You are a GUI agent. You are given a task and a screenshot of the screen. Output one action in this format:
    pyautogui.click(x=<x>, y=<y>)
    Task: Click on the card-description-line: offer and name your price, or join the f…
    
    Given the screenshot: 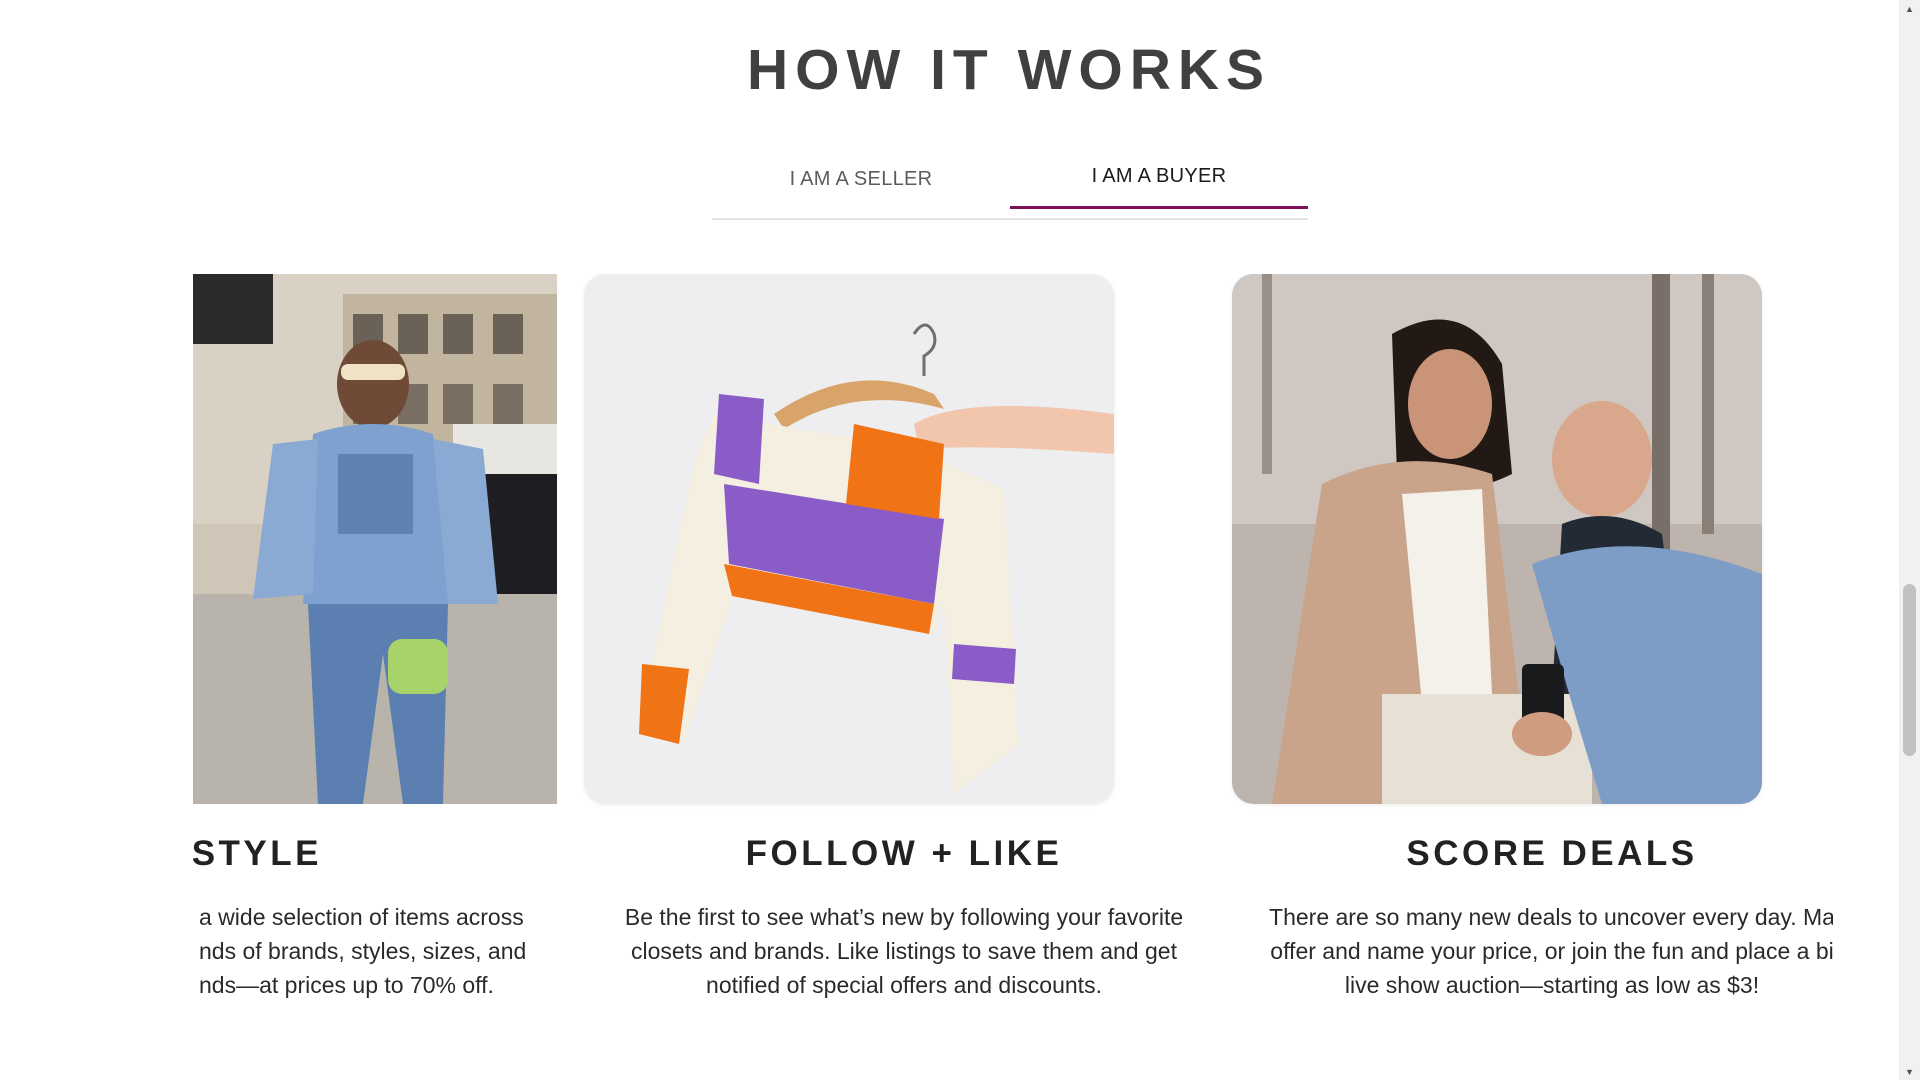 What is the action you would take?
    pyautogui.click(x=1551, y=951)
    